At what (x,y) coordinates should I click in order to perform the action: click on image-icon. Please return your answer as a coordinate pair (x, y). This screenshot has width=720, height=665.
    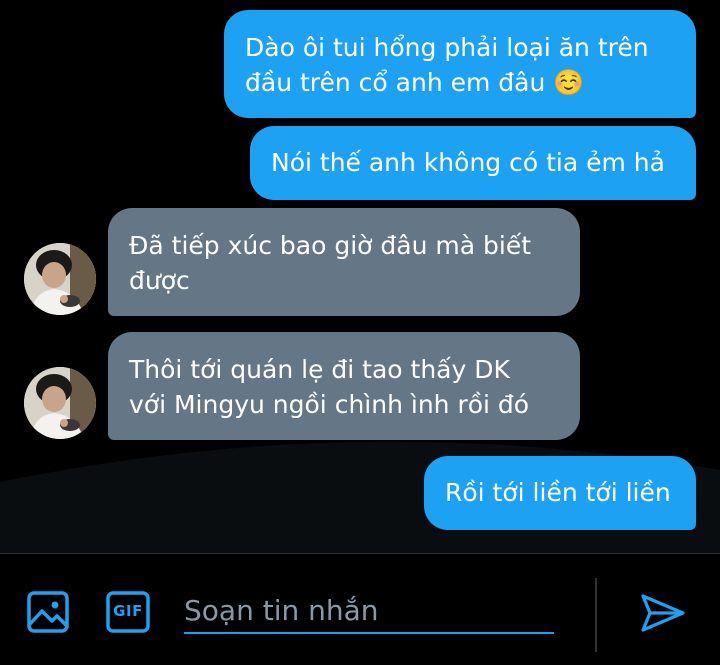
    Looking at the image, I should click on (48, 612).